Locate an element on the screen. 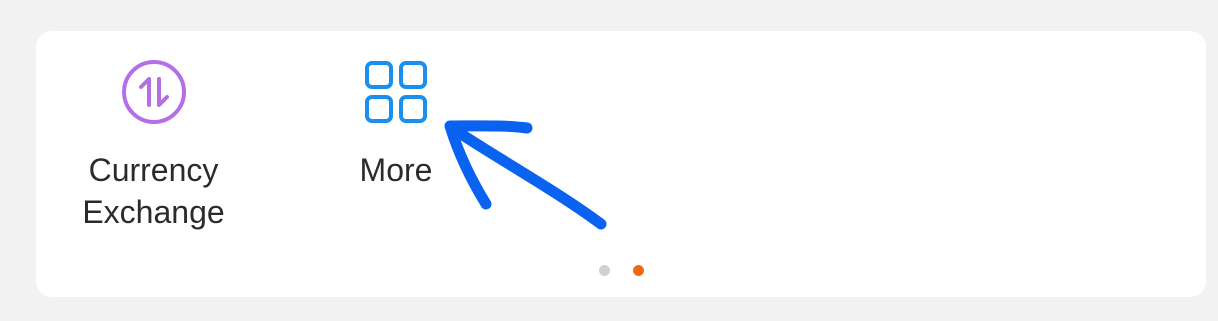 This screenshot has width=1218, height=321. page-dot-2-active is located at coordinates (638, 270).